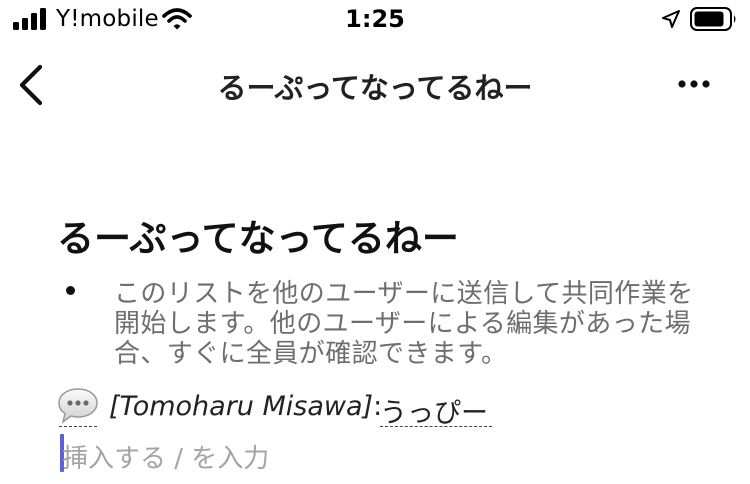  What do you see at coordinates (694, 84) in the screenshot?
I see `ellipsis-icon` at bounding box center [694, 84].